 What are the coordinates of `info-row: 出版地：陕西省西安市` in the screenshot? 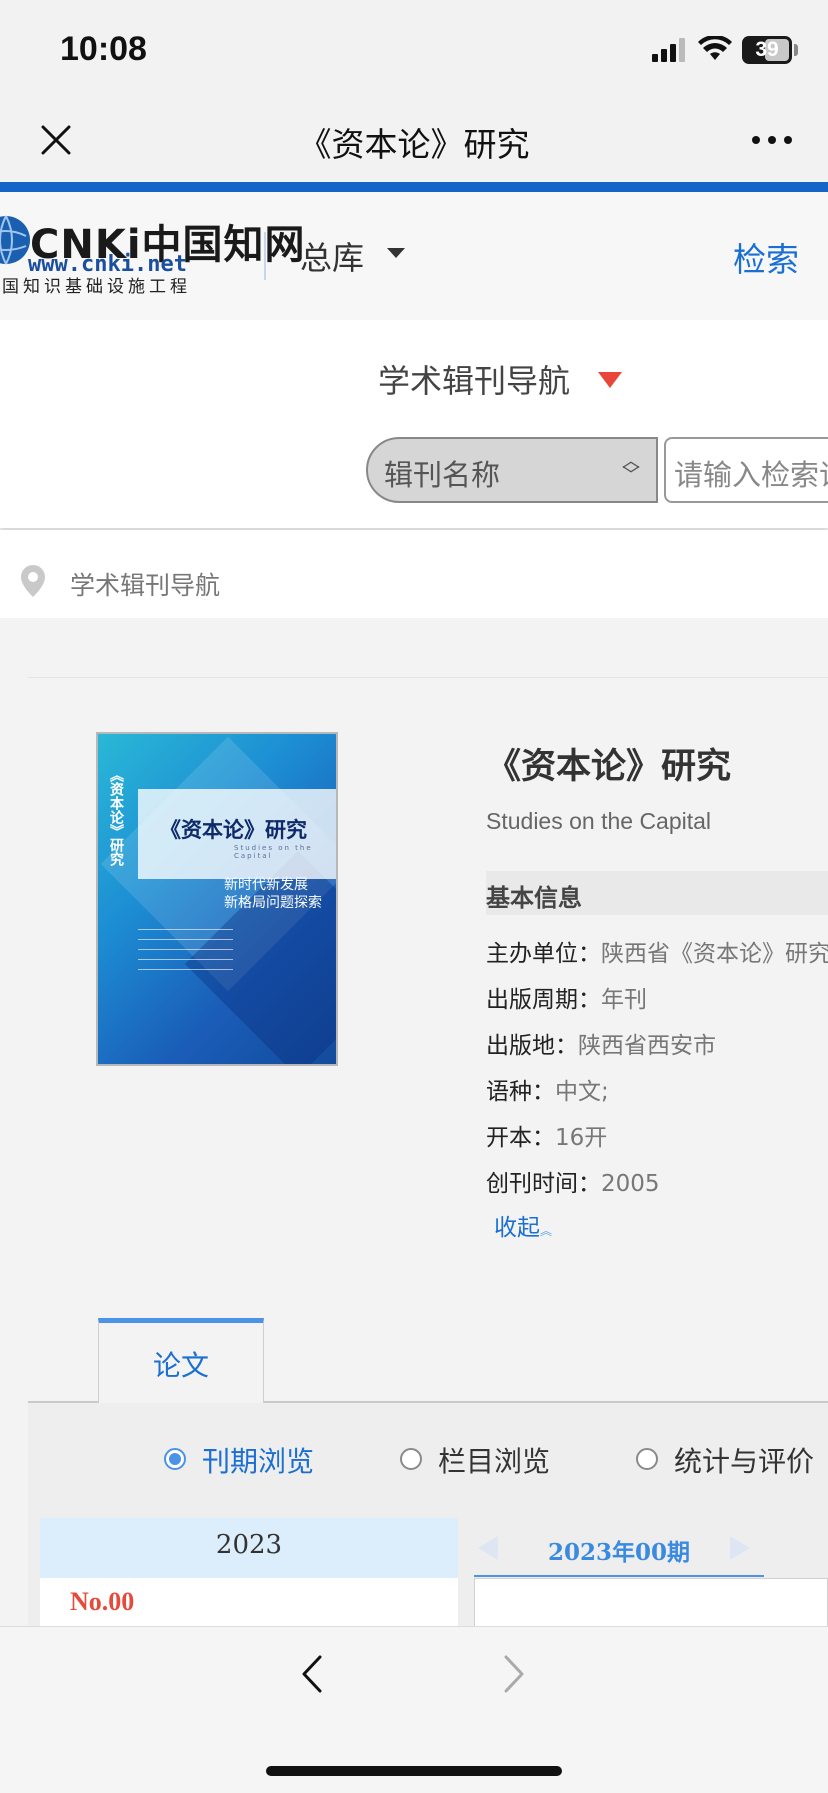 It's located at (601, 1043).